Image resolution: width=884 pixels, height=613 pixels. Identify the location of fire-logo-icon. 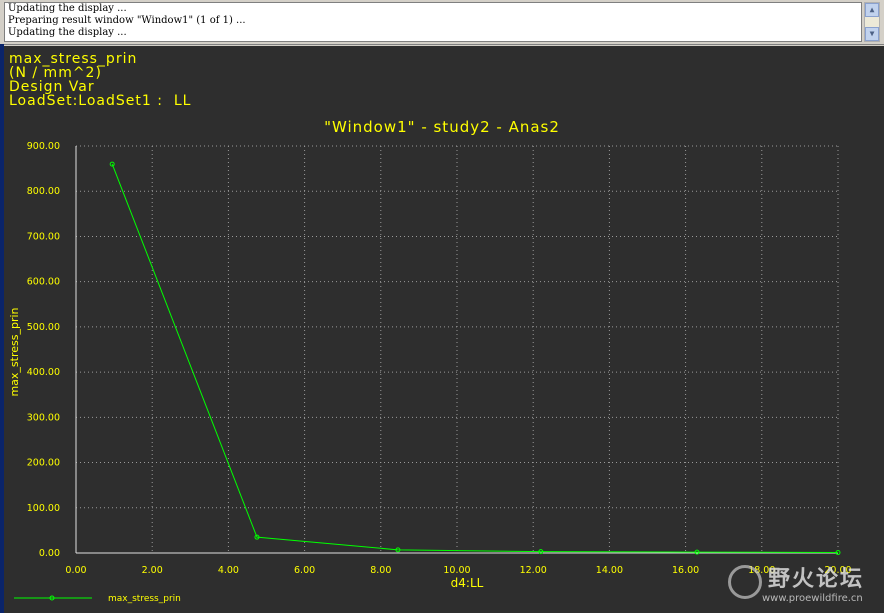
(745, 582).